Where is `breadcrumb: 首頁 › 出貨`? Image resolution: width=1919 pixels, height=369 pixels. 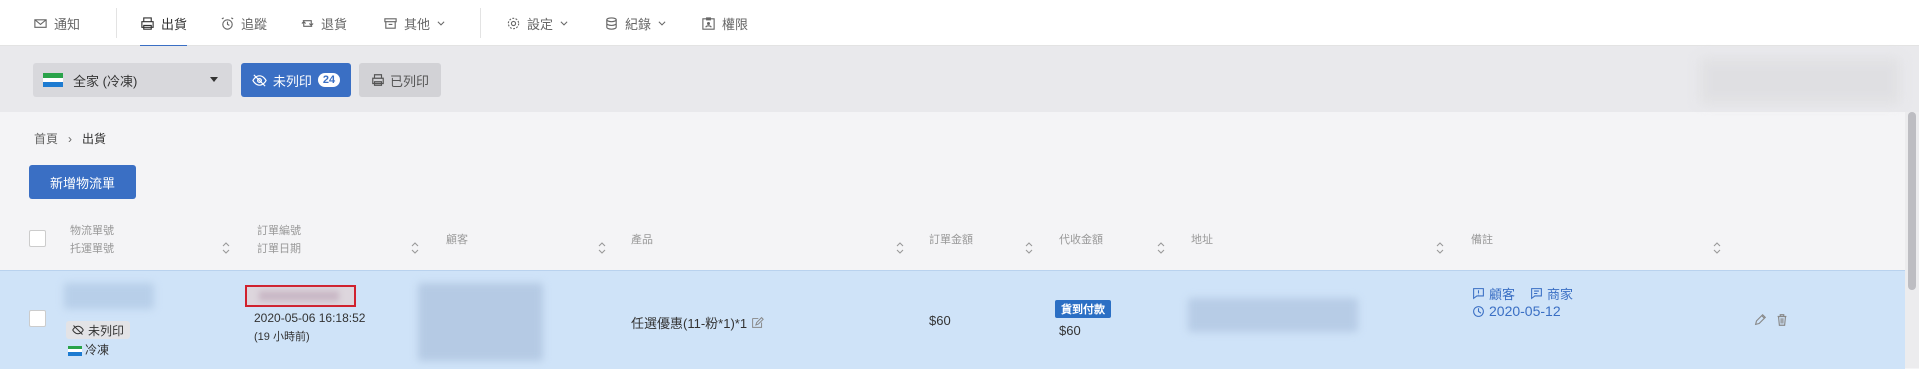 breadcrumb: 首頁 › 出貨 is located at coordinates (70, 138).